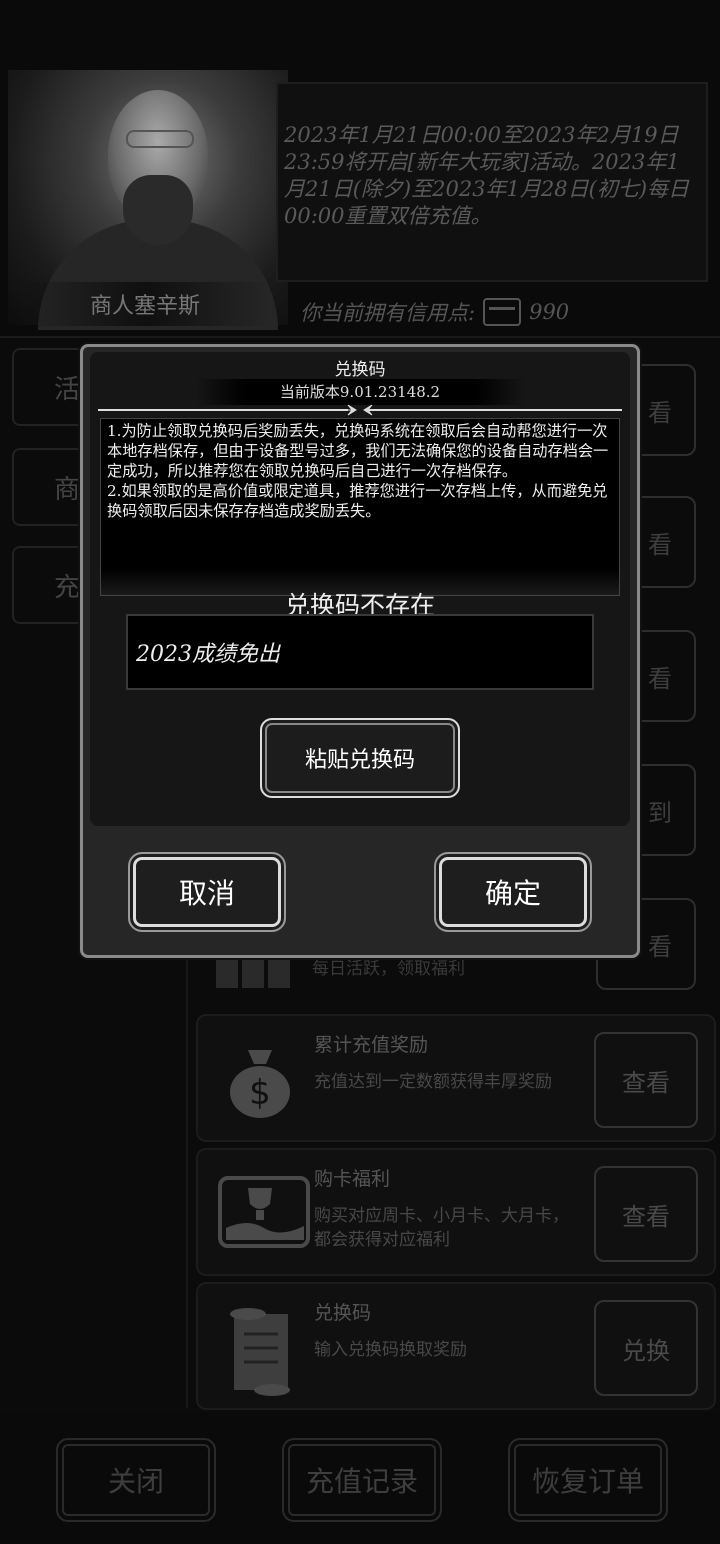 Image resolution: width=720 pixels, height=1544 pixels. I want to click on view-cumulative-button: 查看, so click(646, 1080).